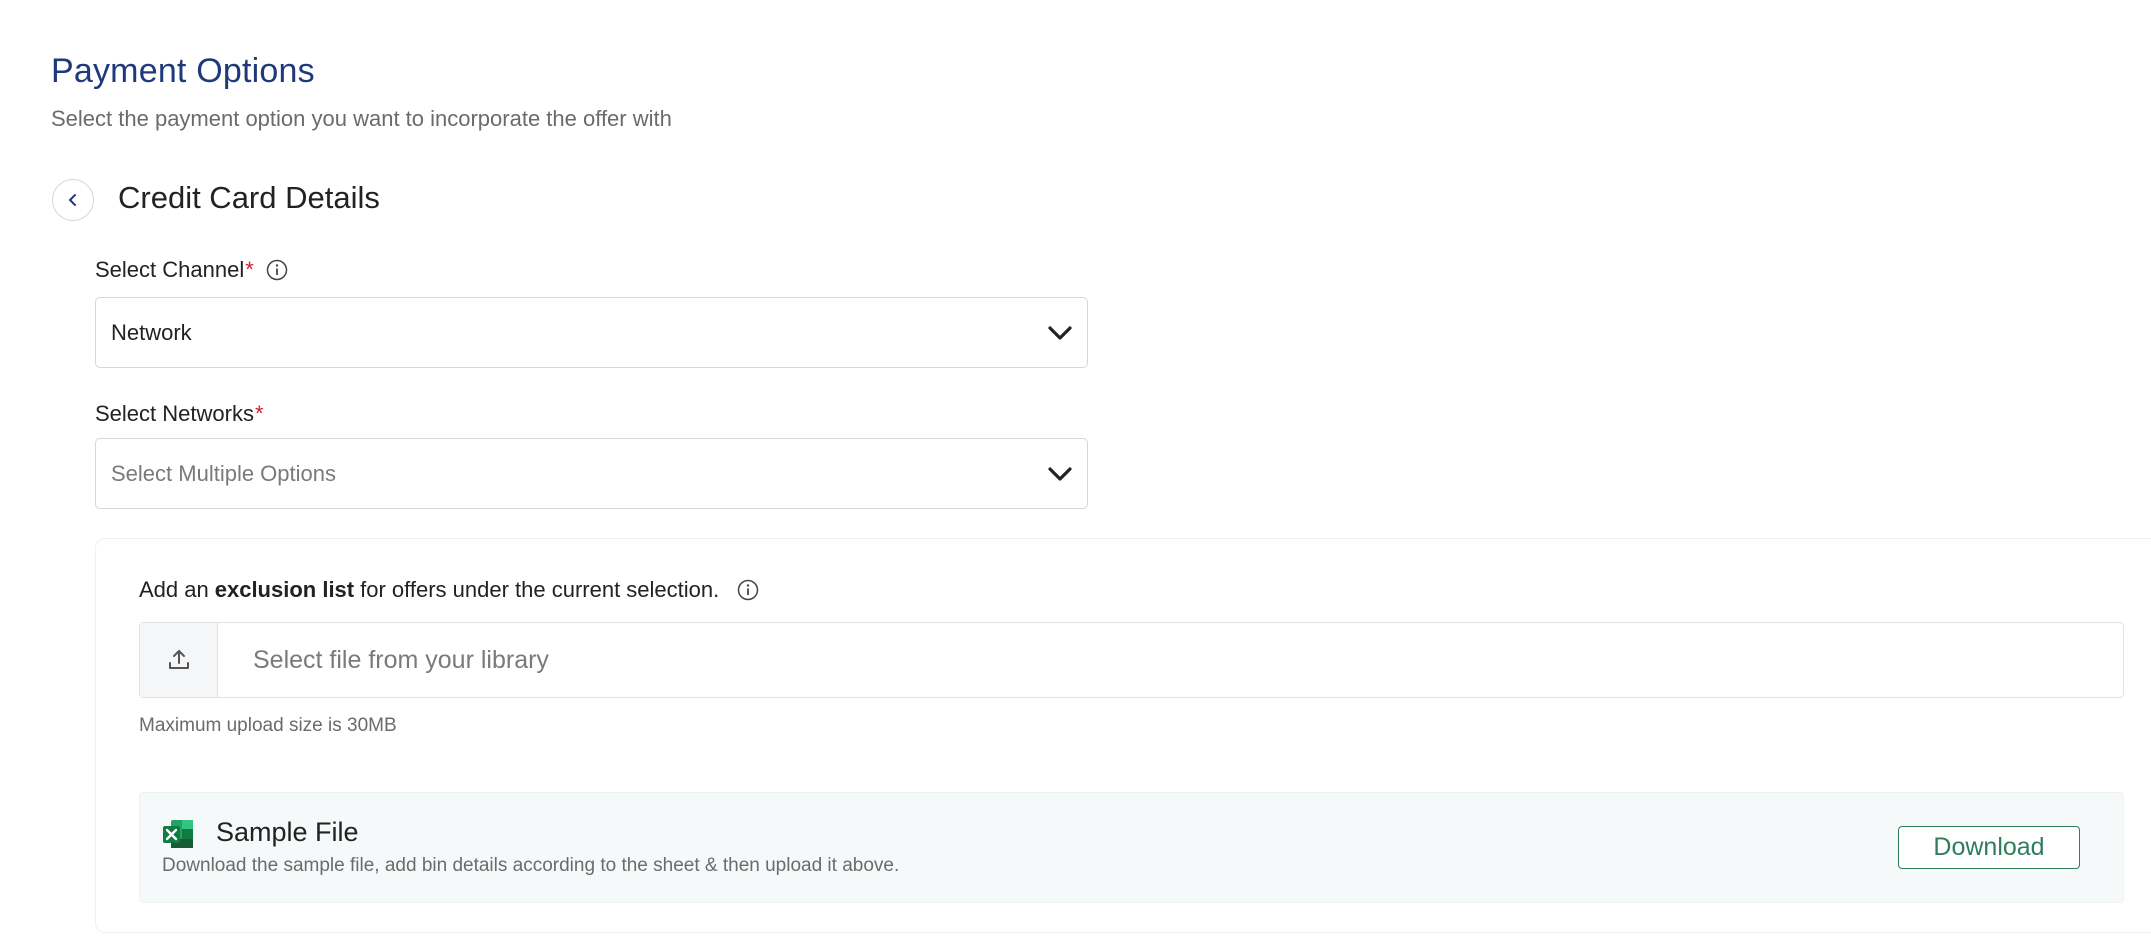 The height and width of the screenshot is (940, 2151). I want to click on back-button, so click(73, 200).